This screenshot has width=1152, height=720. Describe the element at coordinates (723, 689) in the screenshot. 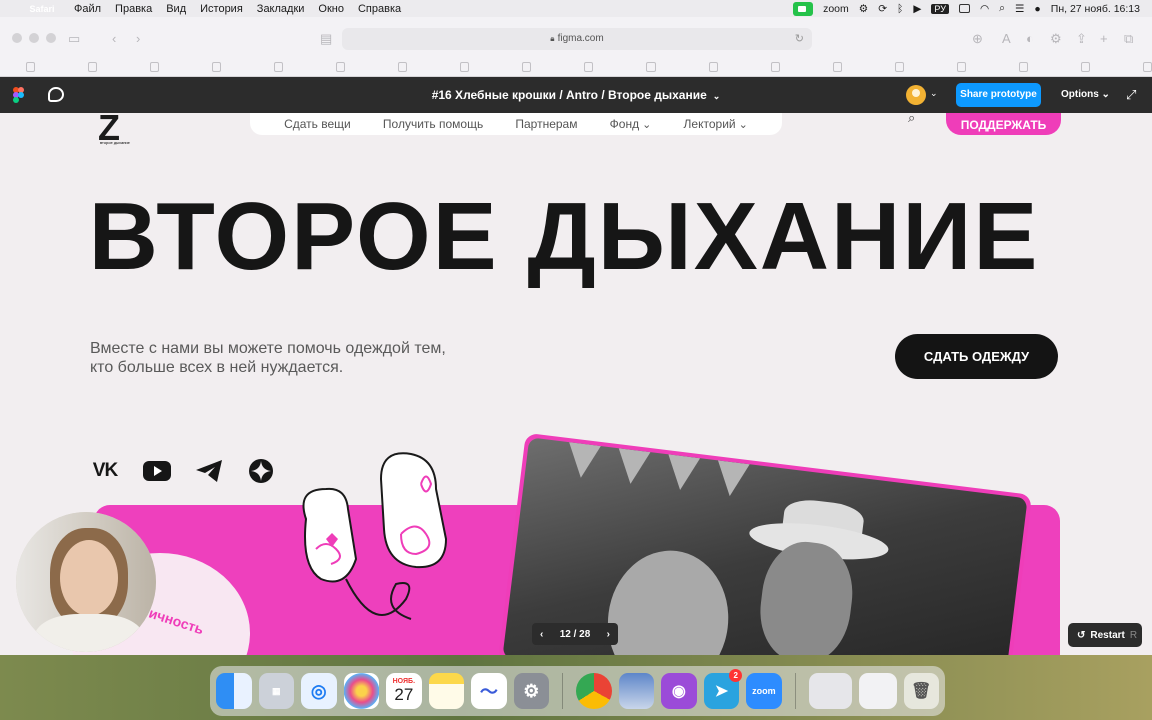

I see `telegram-dock-icon: ➤ 2` at that location.